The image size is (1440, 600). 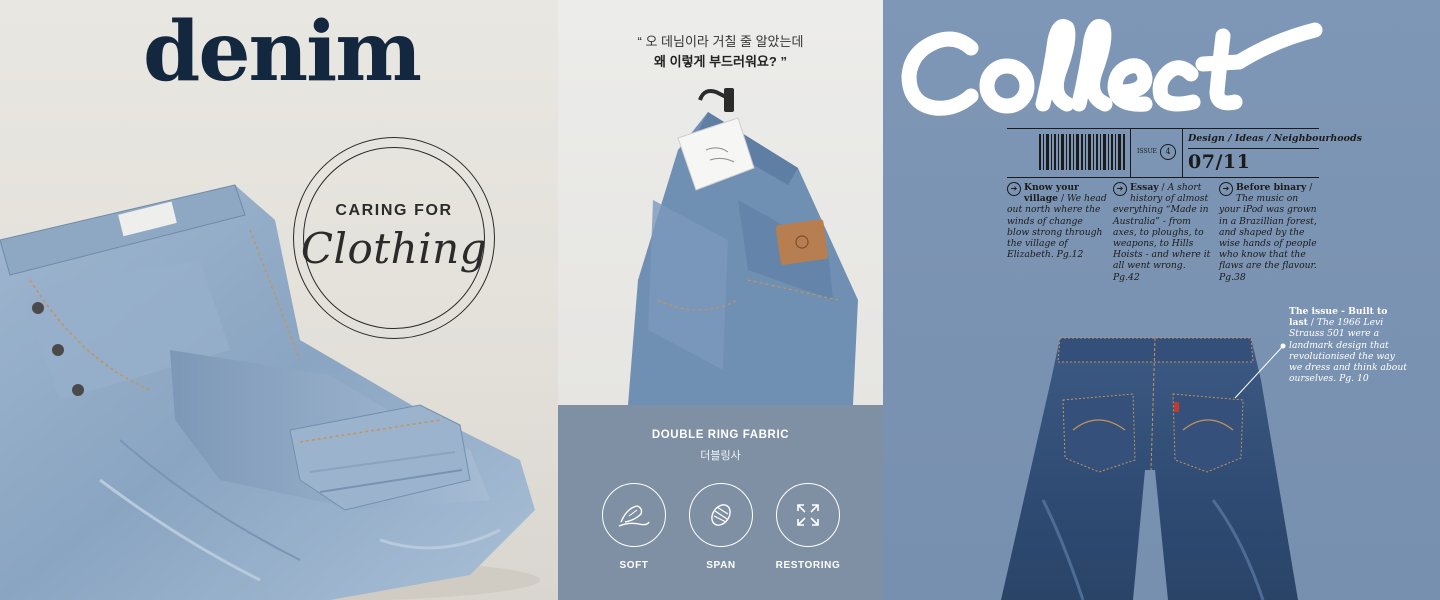 I want to click on feature-span: SPAN, so click(x=721, y=527).